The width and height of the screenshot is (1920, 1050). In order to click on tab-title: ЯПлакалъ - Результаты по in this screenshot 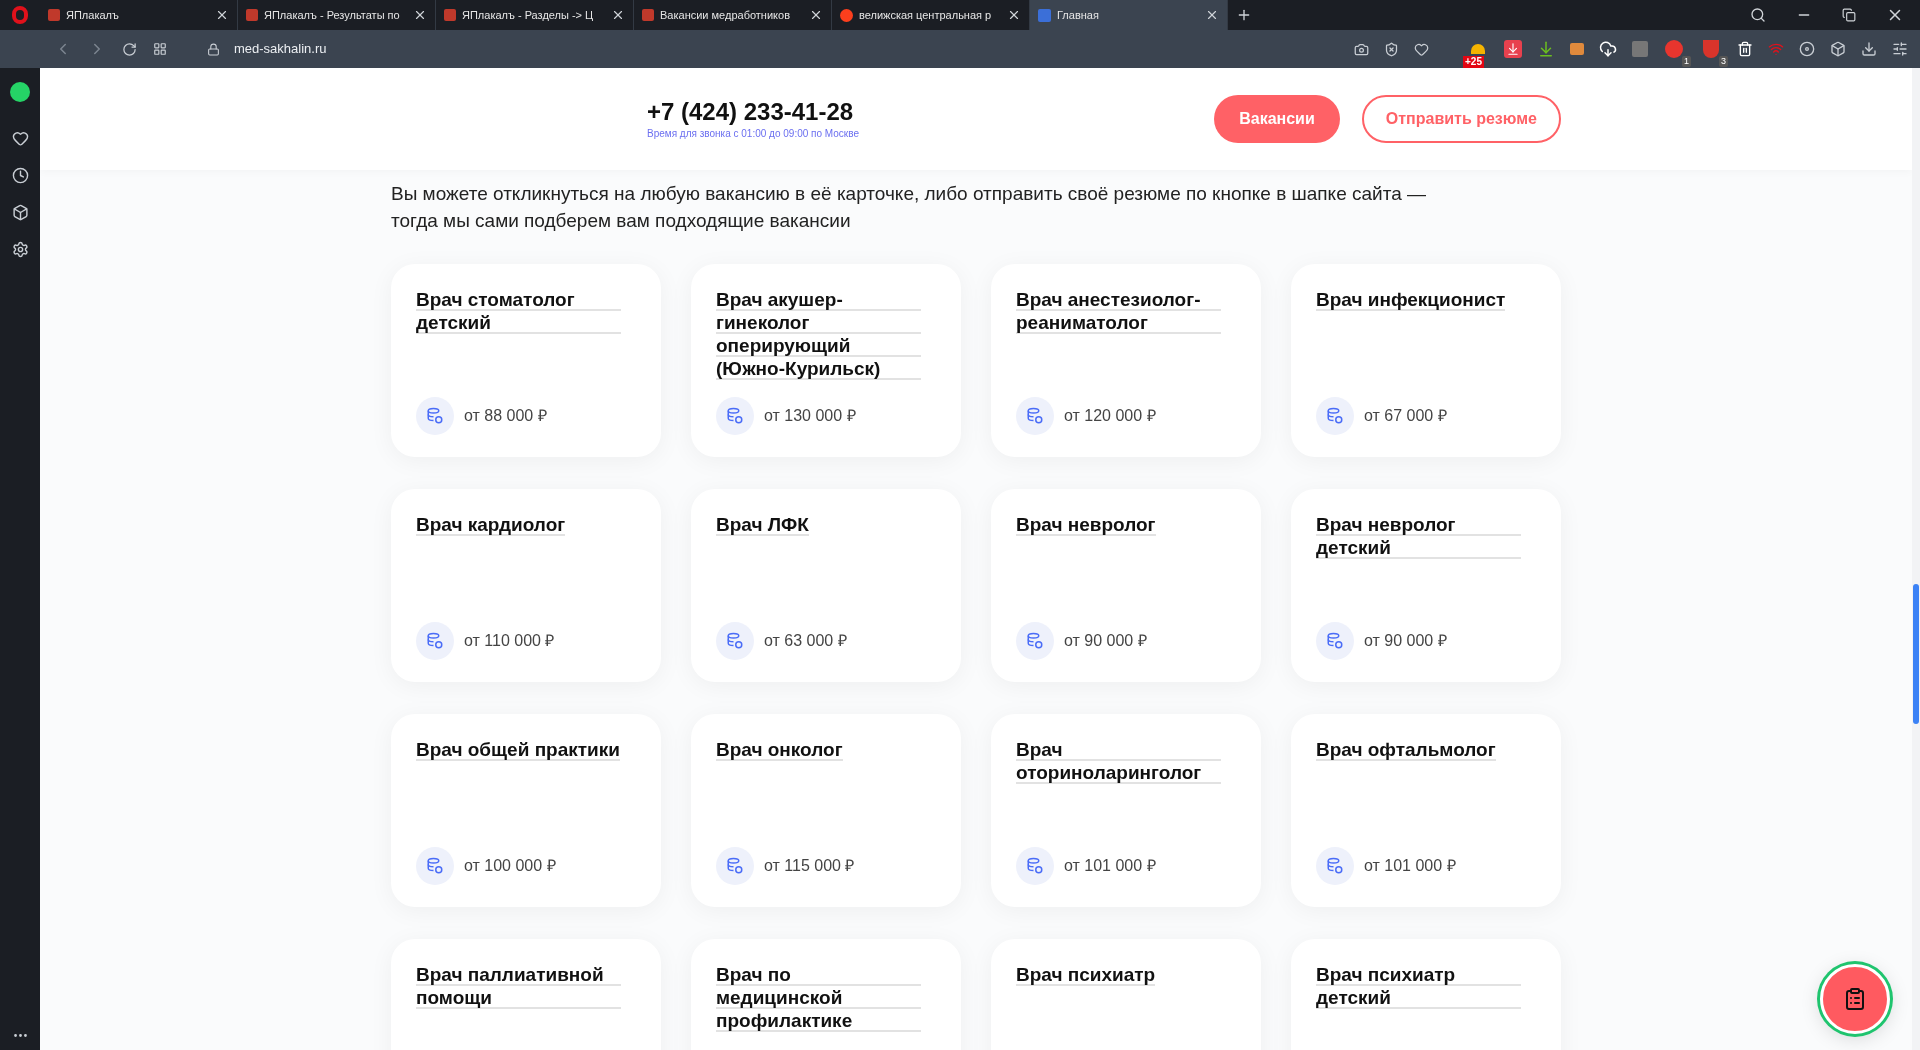, I will do `click(332, 15)`.